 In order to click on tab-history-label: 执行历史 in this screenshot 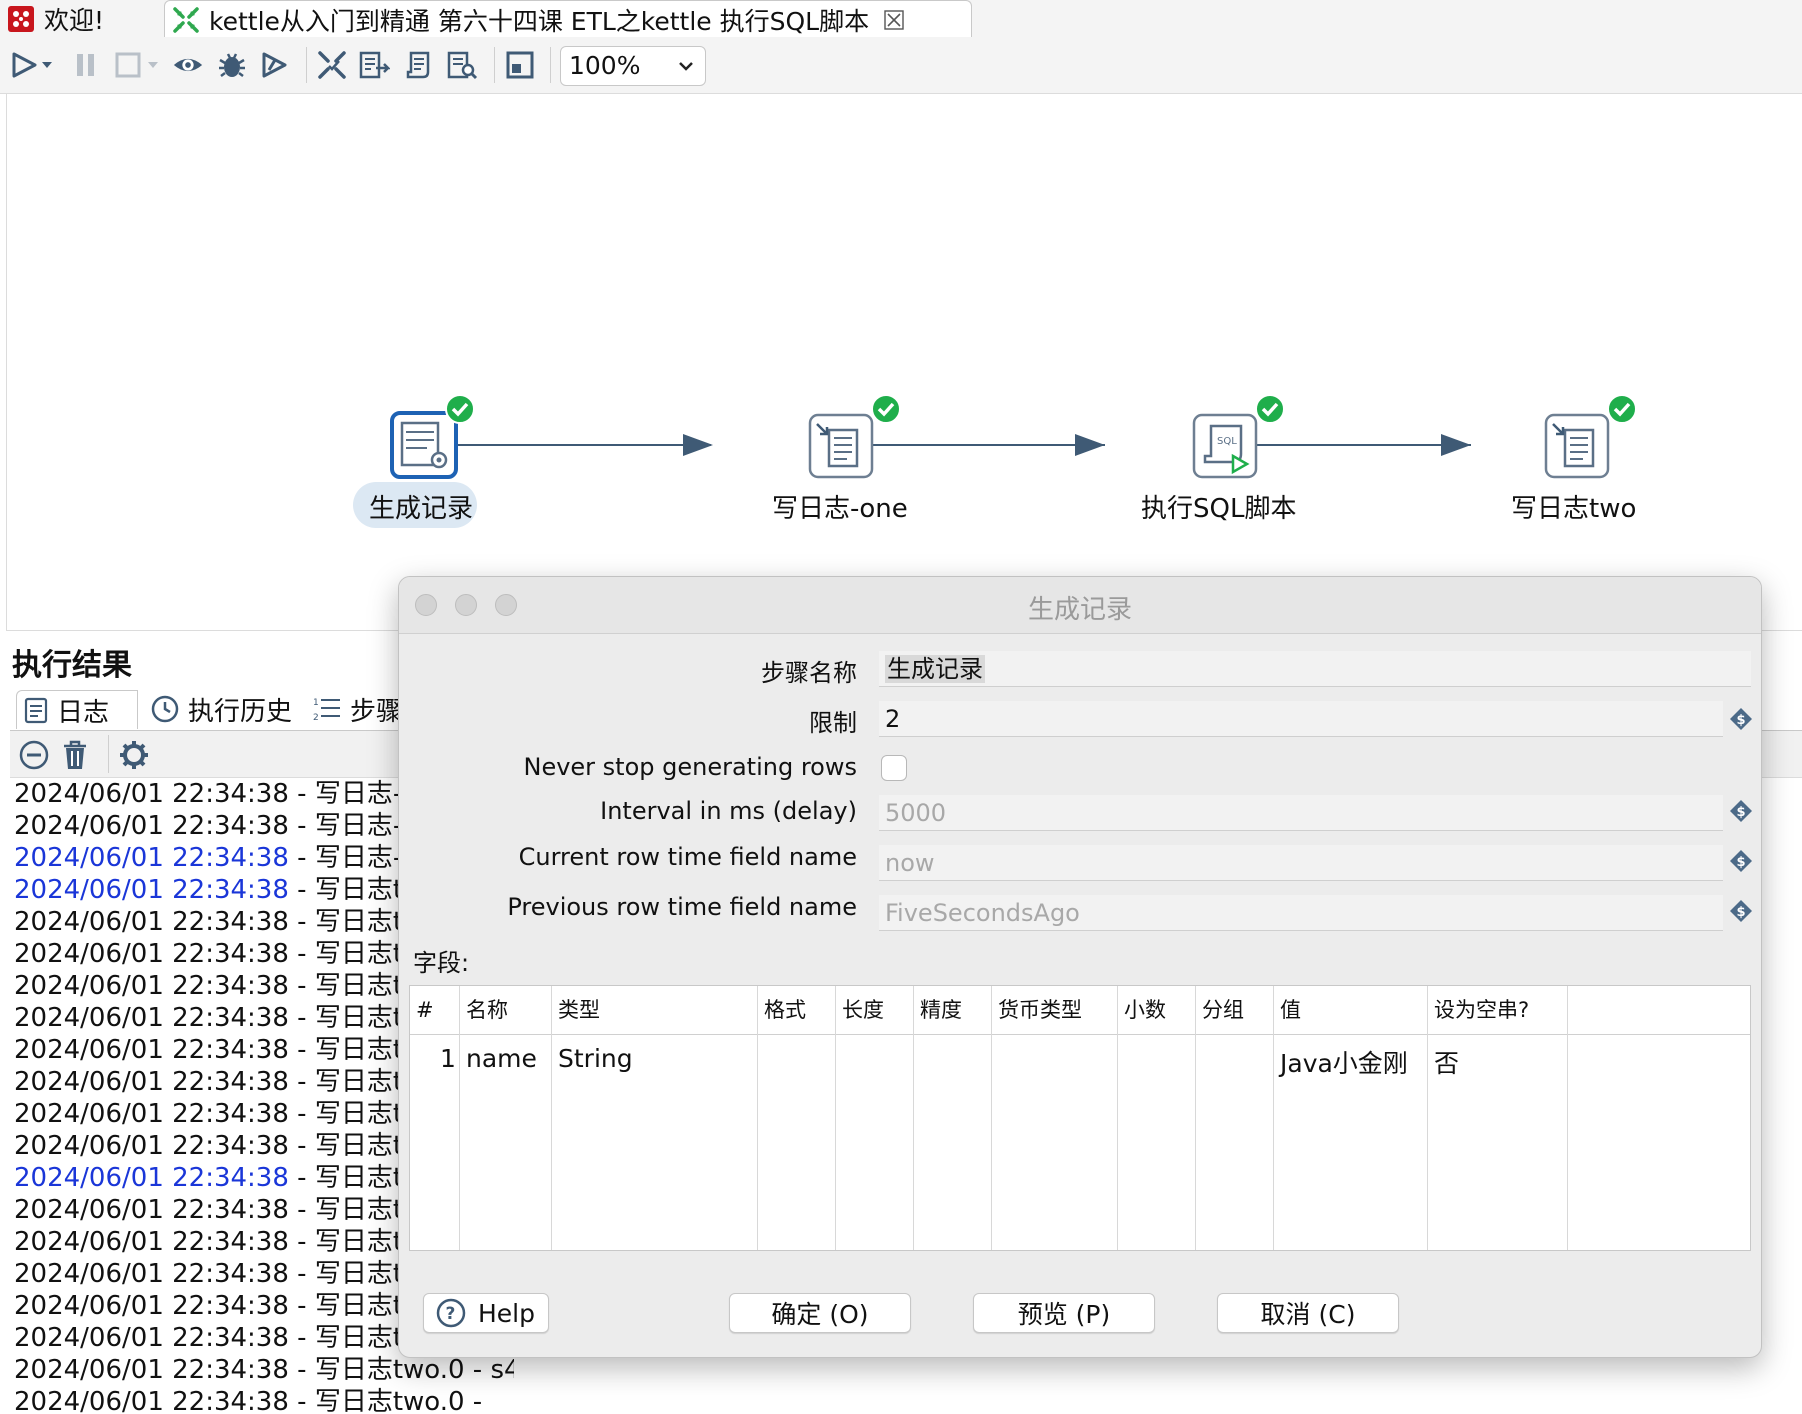, I will do `click(240, 711)`.